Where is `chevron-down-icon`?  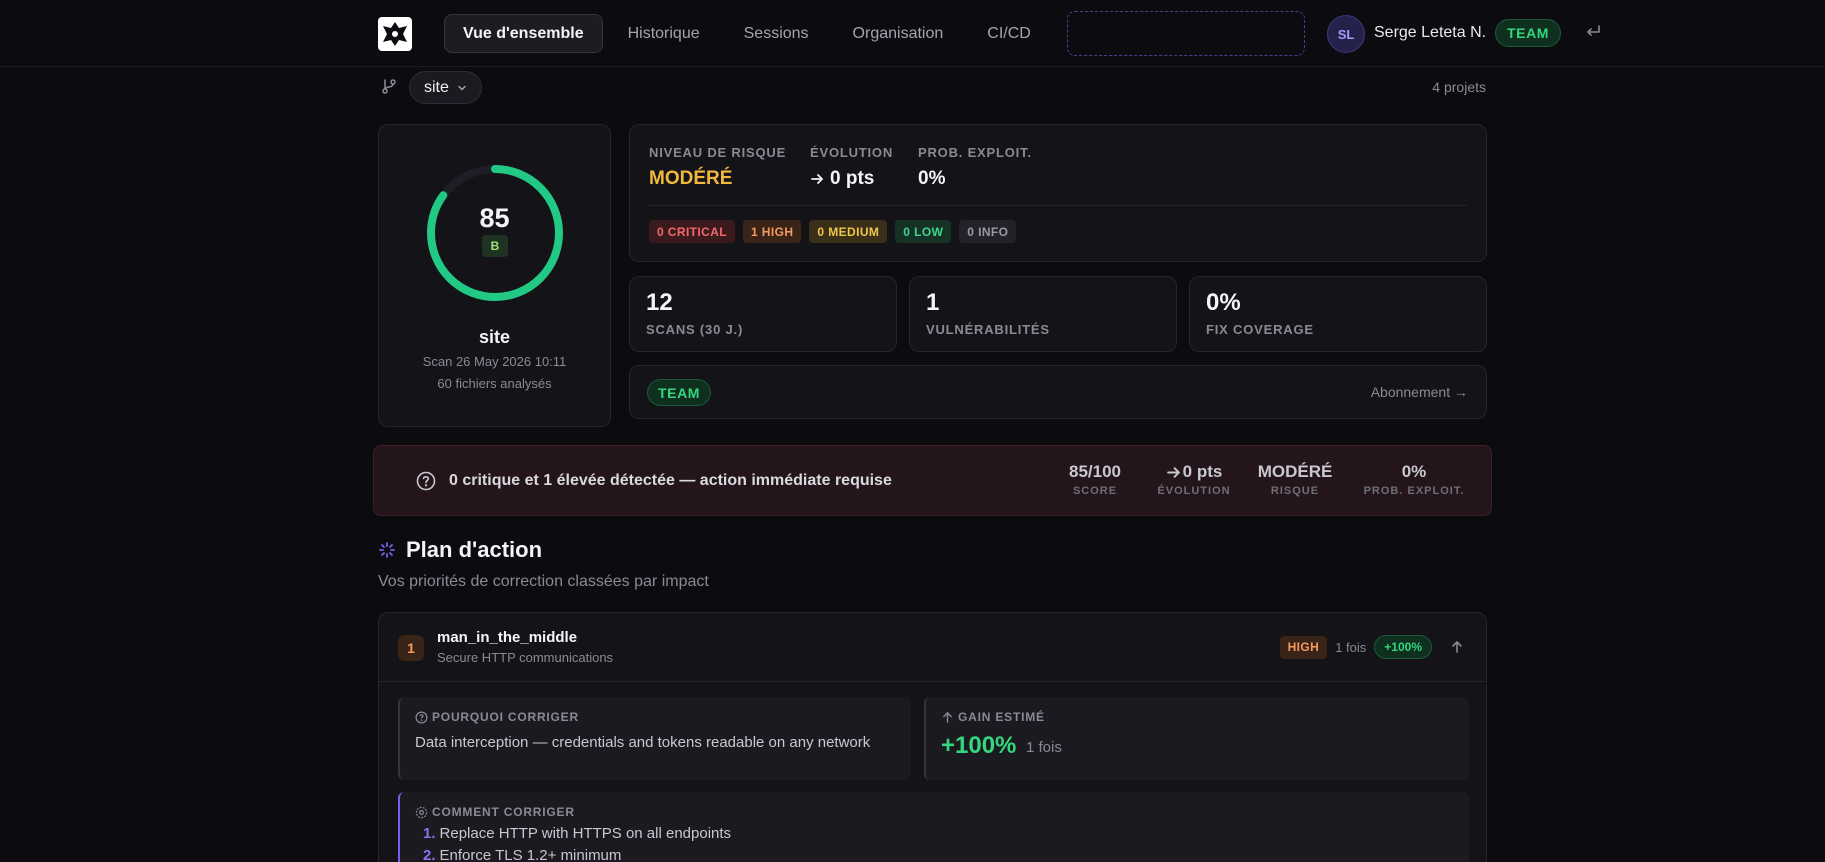 chevron-down-icon is located at coordinates (462, 88).